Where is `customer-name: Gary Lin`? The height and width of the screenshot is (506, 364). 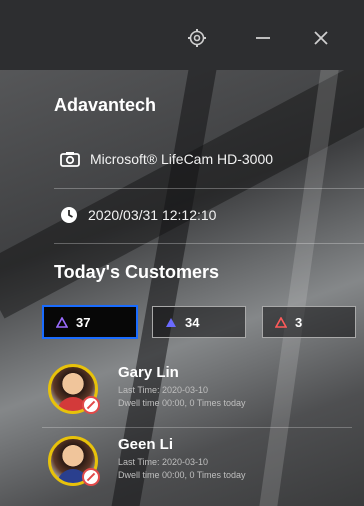 customer-name: Gary Lin is located at coordinates (148, 372).